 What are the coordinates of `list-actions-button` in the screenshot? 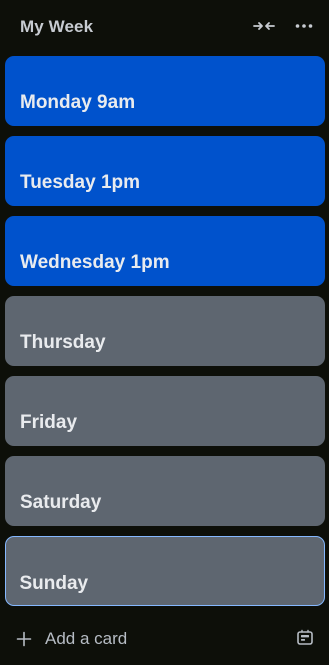 It's located at (304, 26).